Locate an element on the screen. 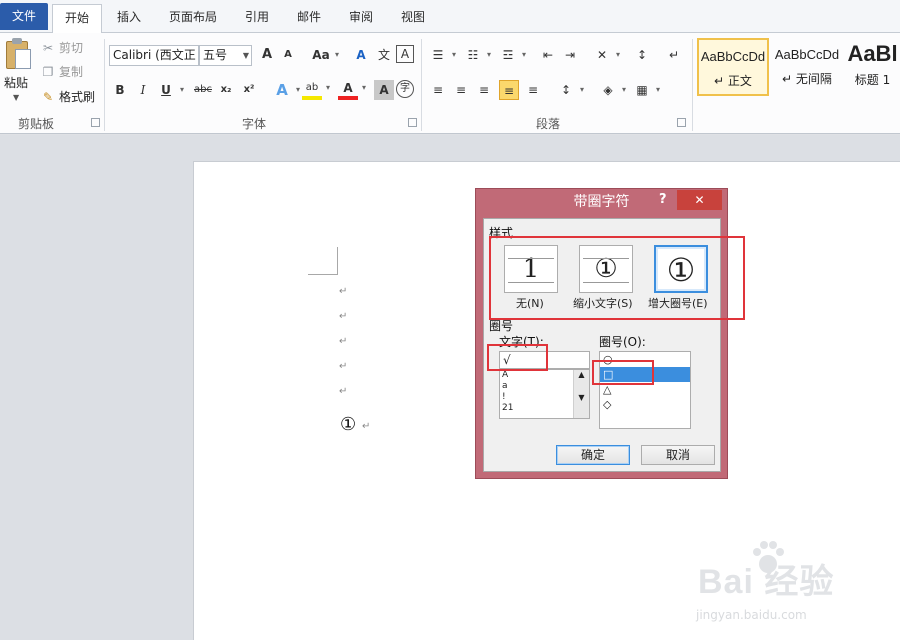 The image size is (900, 640). font-size-value: 五号 is located at coordinates (215, 55).